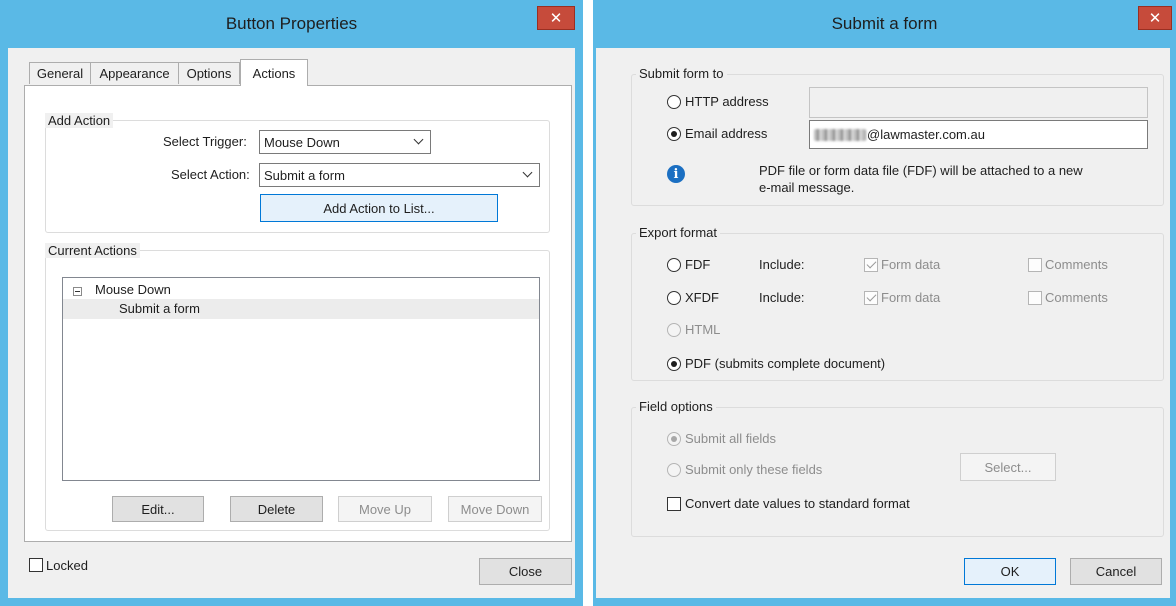  What do you see at coordinates (674, 134) in the screenshot?
I see `email-address-radio` at bounding box center [674, 134].